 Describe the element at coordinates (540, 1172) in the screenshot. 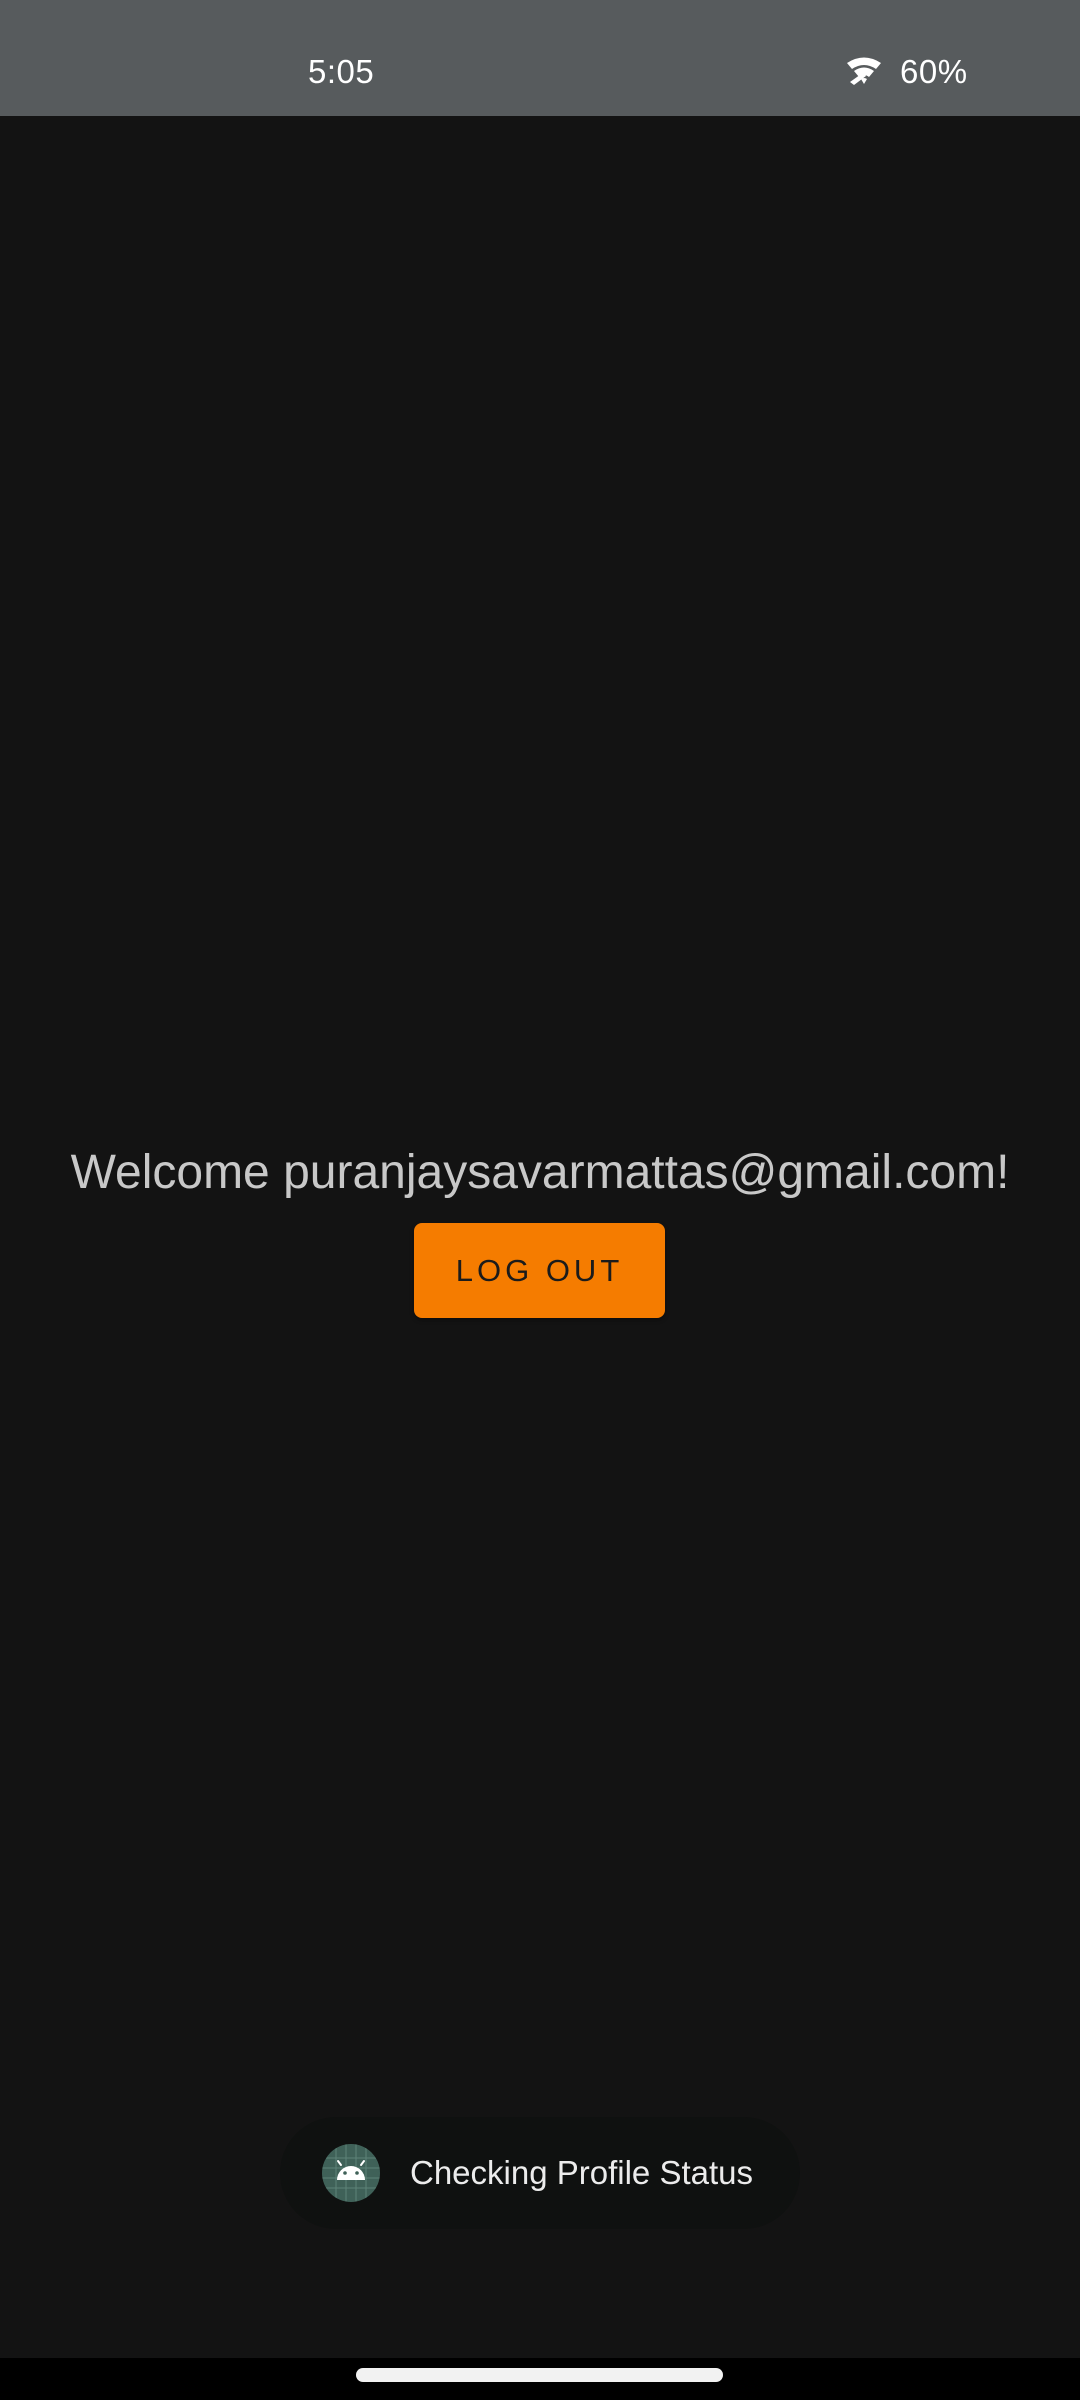

I see `welcome-message: Welcome puranjaysavarmattas@gmail.com!` at that location.